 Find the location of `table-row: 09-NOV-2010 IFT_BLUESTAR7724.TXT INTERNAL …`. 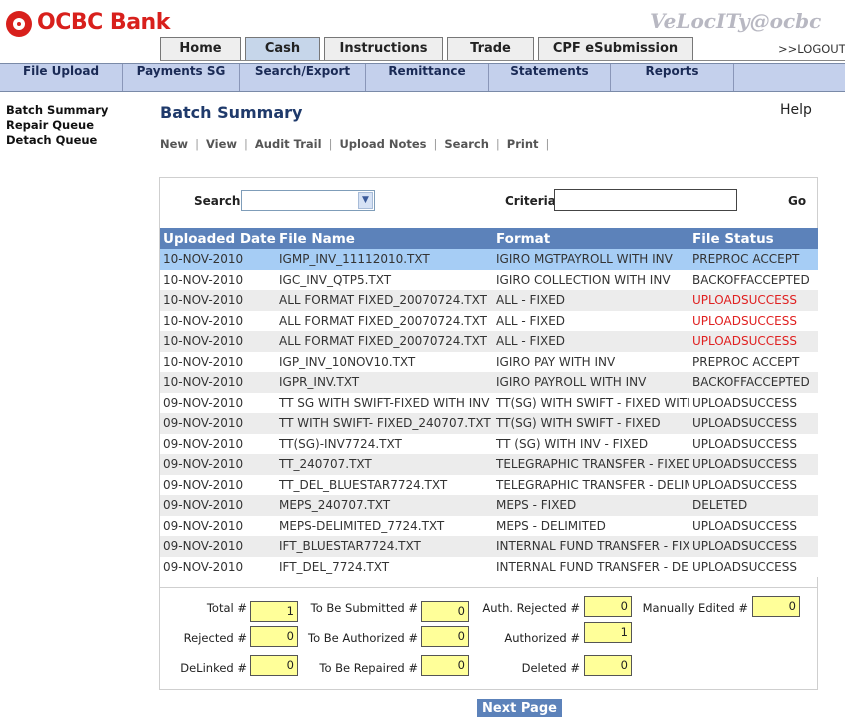

table-row: 09-NOV-2010 IFT_BLUESTAR7724.TXT INTERNAL … is located at coordinates (489, 546).